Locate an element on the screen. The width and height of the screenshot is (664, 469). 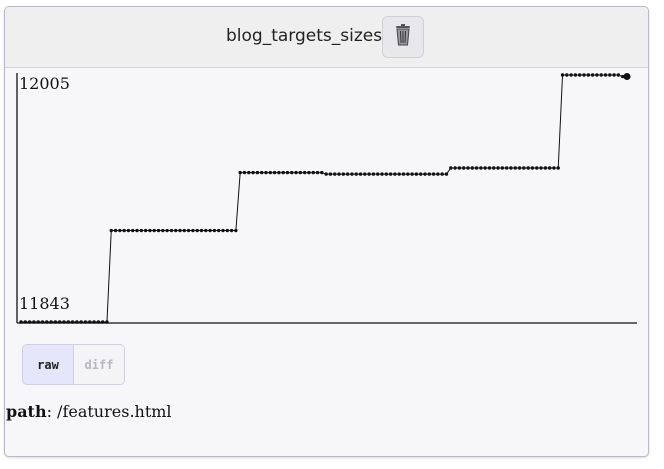
delete-button is located at coordinates (403, 37).